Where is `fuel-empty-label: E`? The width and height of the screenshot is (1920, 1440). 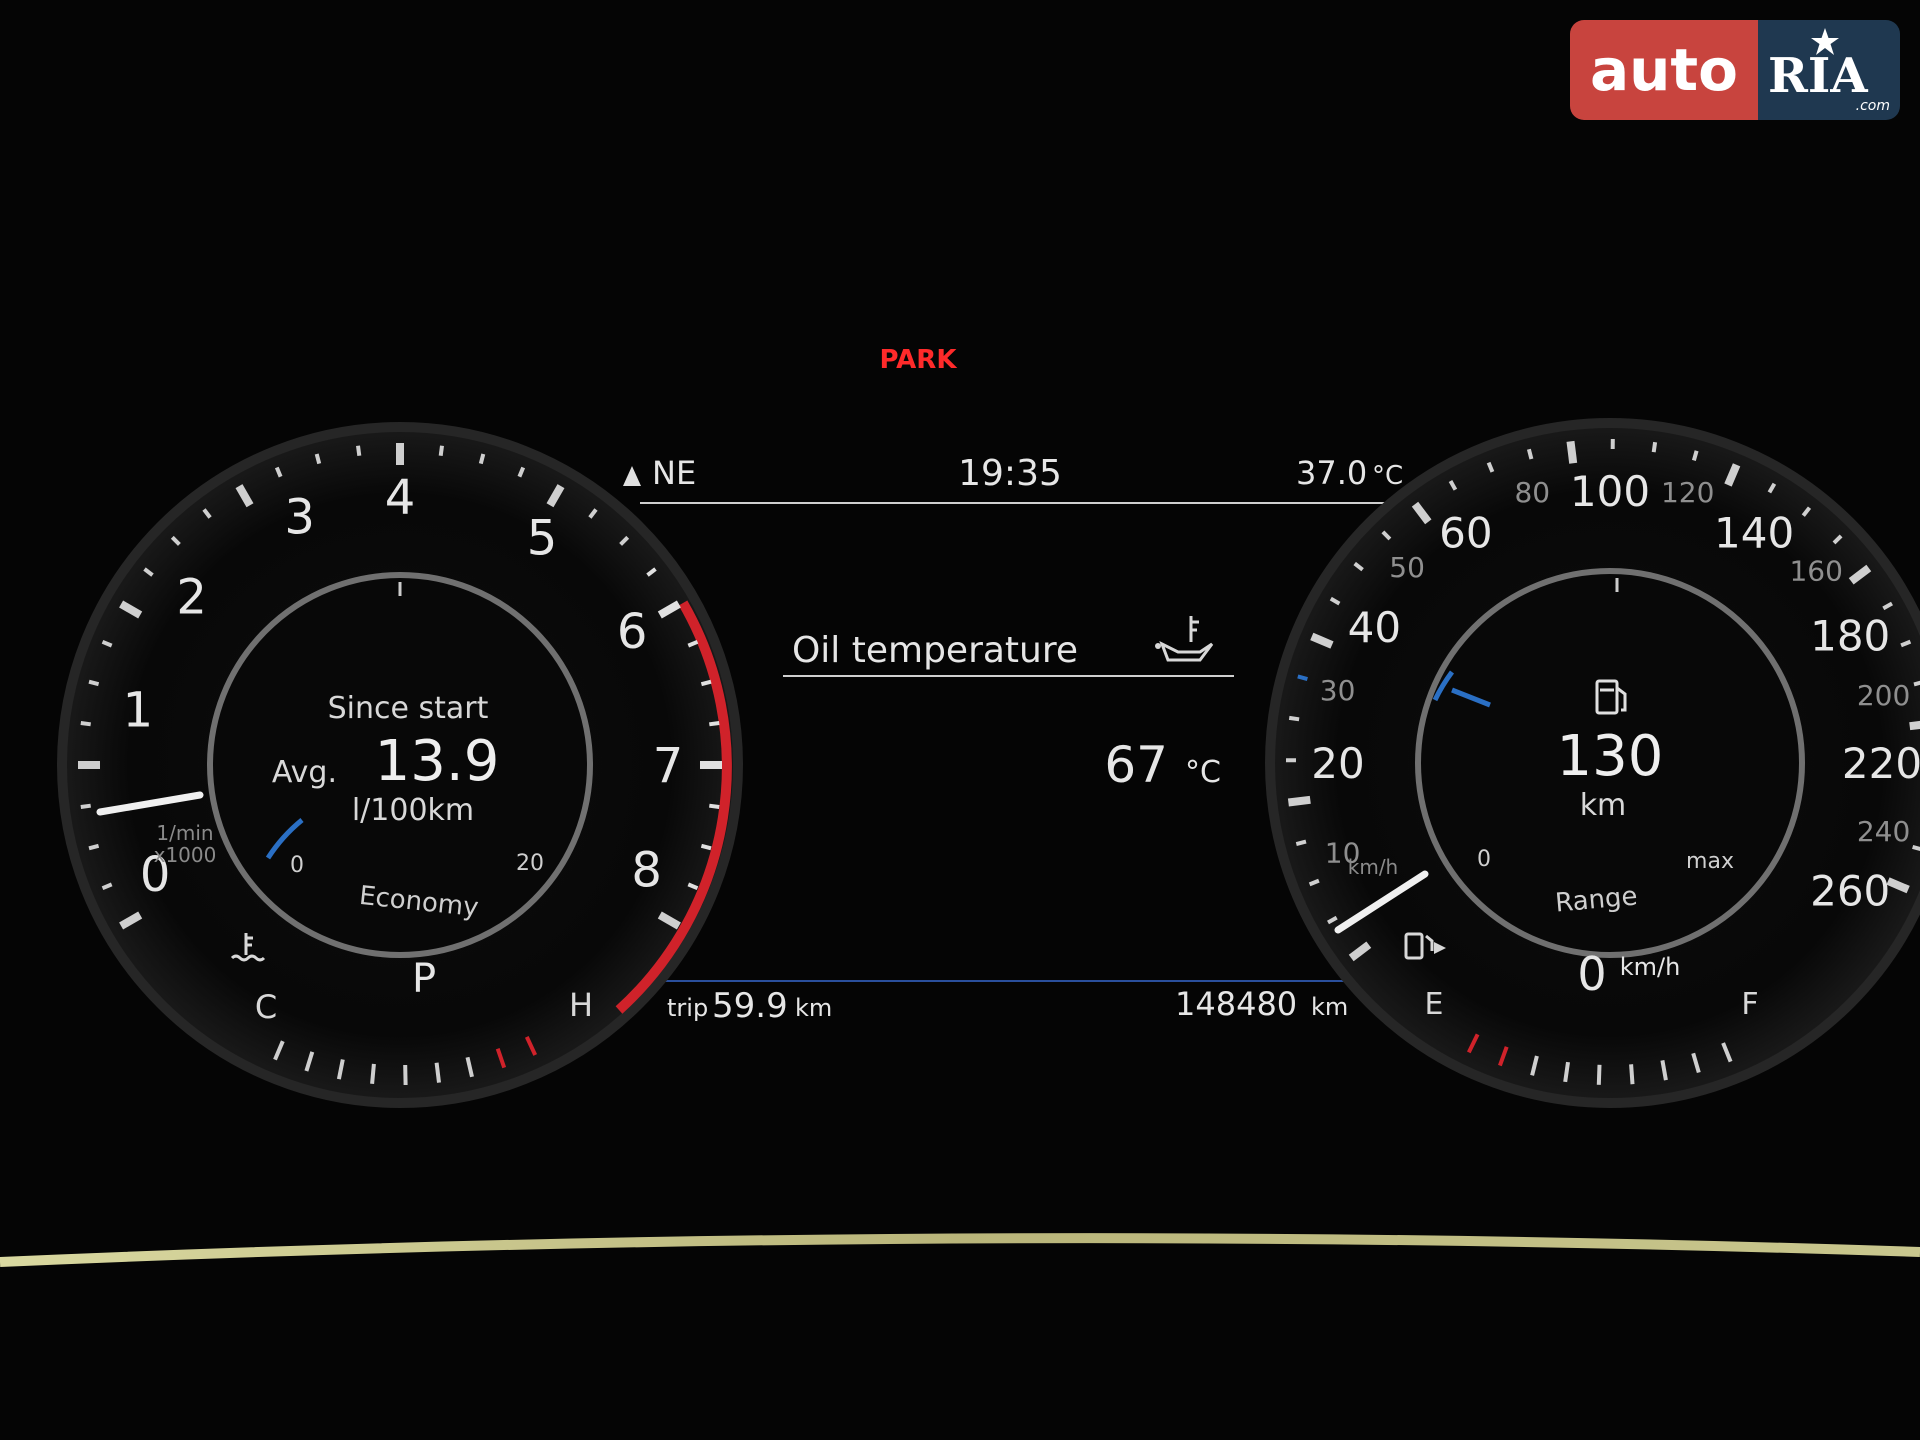 fuel-empty-label: E is located at coordinates (1434, 1004).